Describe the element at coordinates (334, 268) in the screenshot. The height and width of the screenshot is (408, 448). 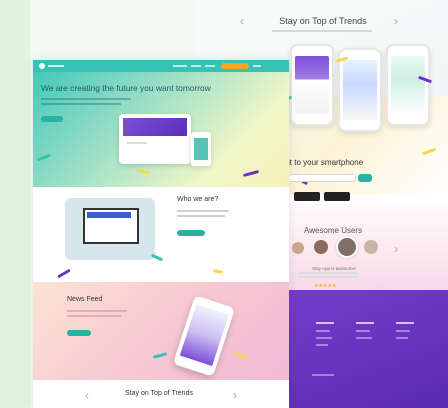
I see `testimonial-heading: Stay App is awesome!` at that location.